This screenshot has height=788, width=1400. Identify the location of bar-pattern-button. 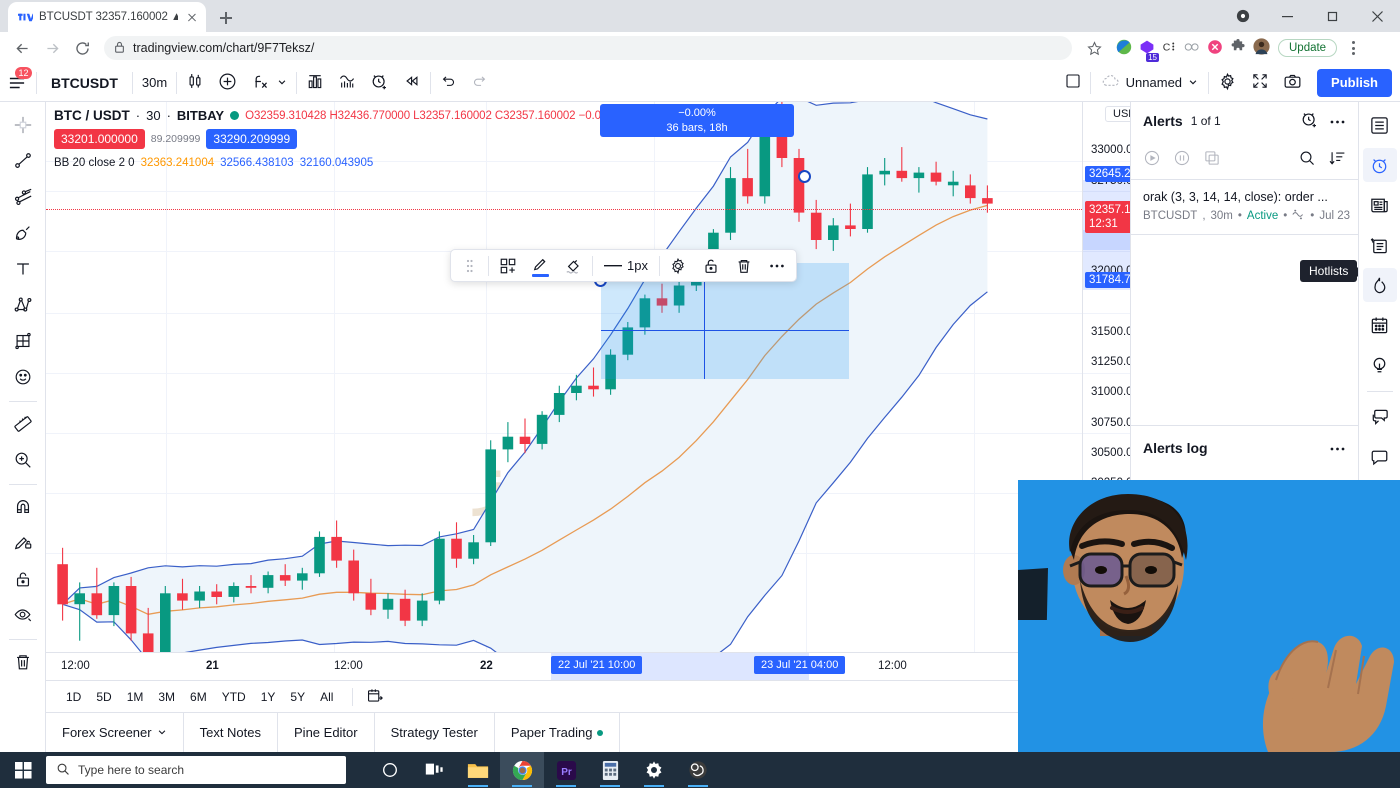
(315, 83).